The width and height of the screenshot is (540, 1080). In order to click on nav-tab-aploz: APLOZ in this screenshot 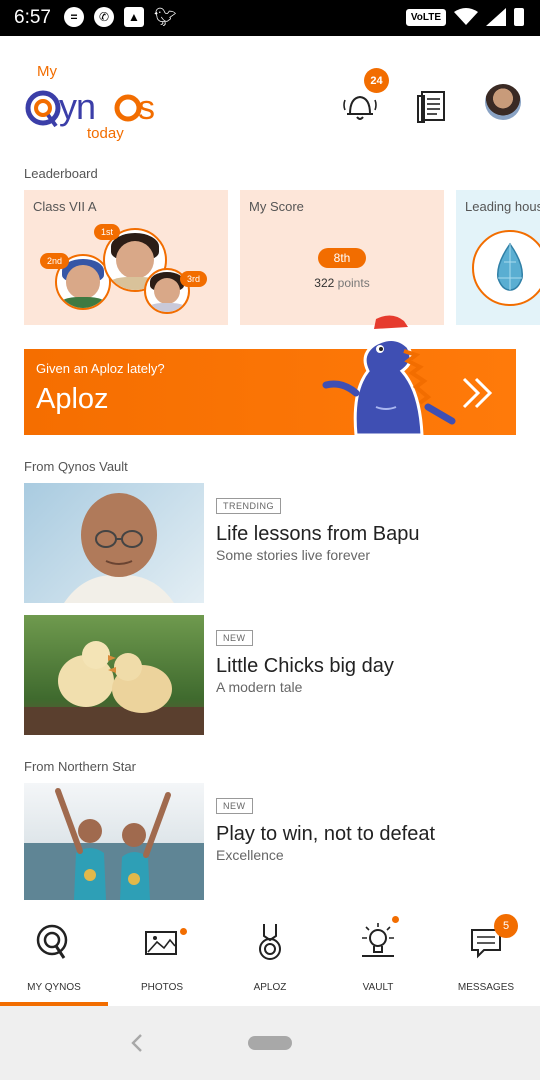, I will do `click(270, 953)`.